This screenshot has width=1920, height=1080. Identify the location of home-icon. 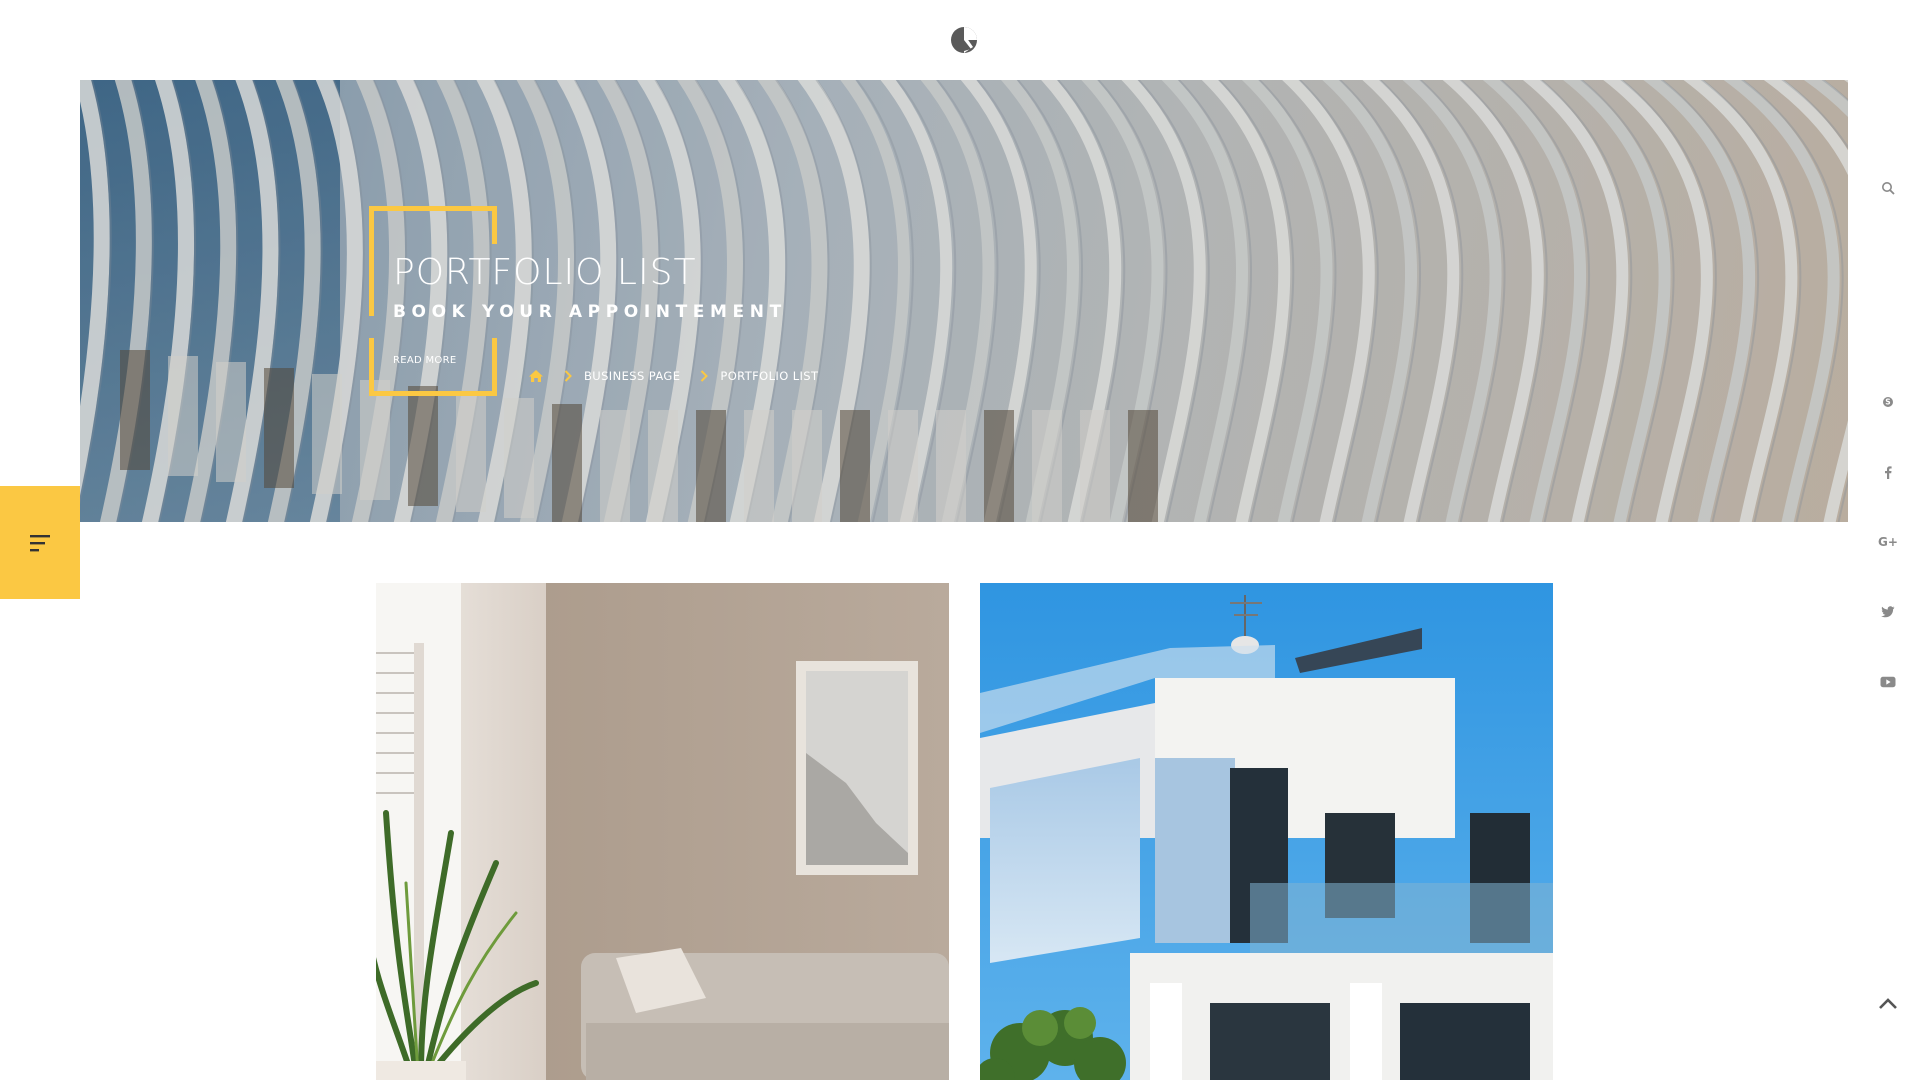
(536, 376).